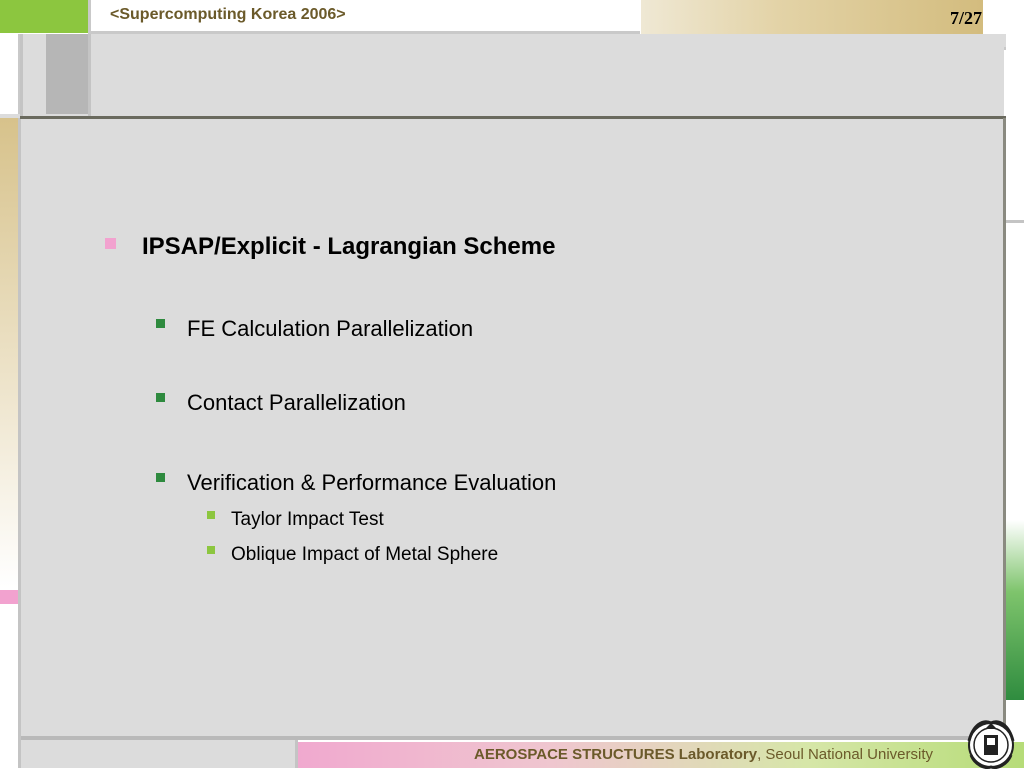 This screenshot has height=771, width=1024. What do you see at coordinates (966, 18) in the screenshot?
I see `slide-number: 7/27` at bounding box center [966, 18].